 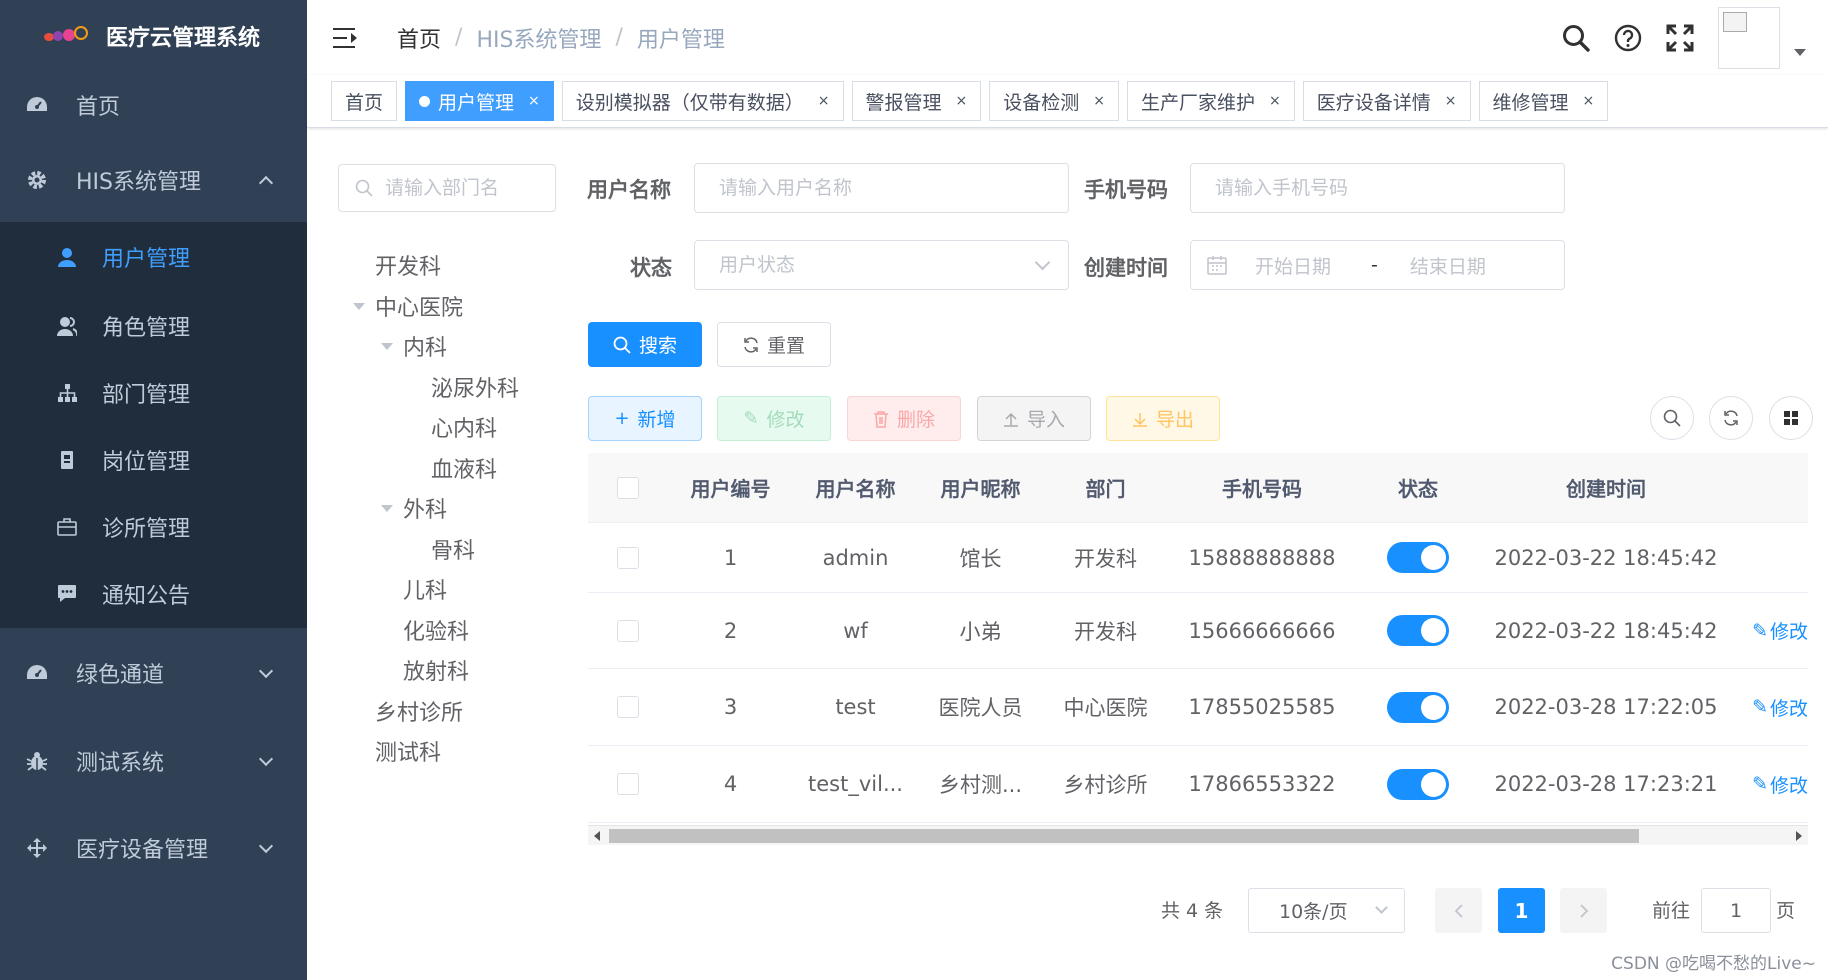 I want to click on tag-device-detail: 医疗设备详情 ×, so click(x=1386, y=101).